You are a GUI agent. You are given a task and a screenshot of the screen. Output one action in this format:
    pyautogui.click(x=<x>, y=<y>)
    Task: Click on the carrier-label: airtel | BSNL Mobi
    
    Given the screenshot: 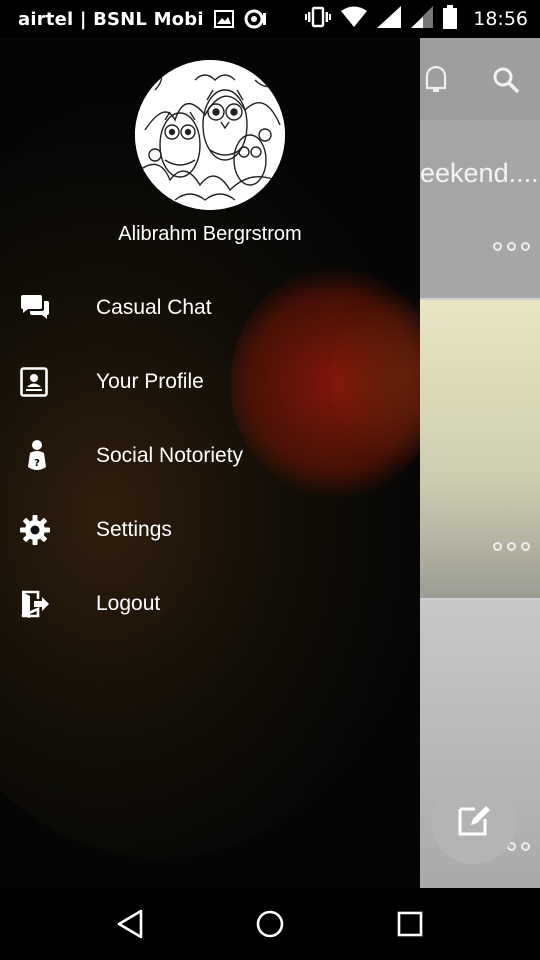 What is the action you would take?
    pyautogui.click(x=111, y=19)
    